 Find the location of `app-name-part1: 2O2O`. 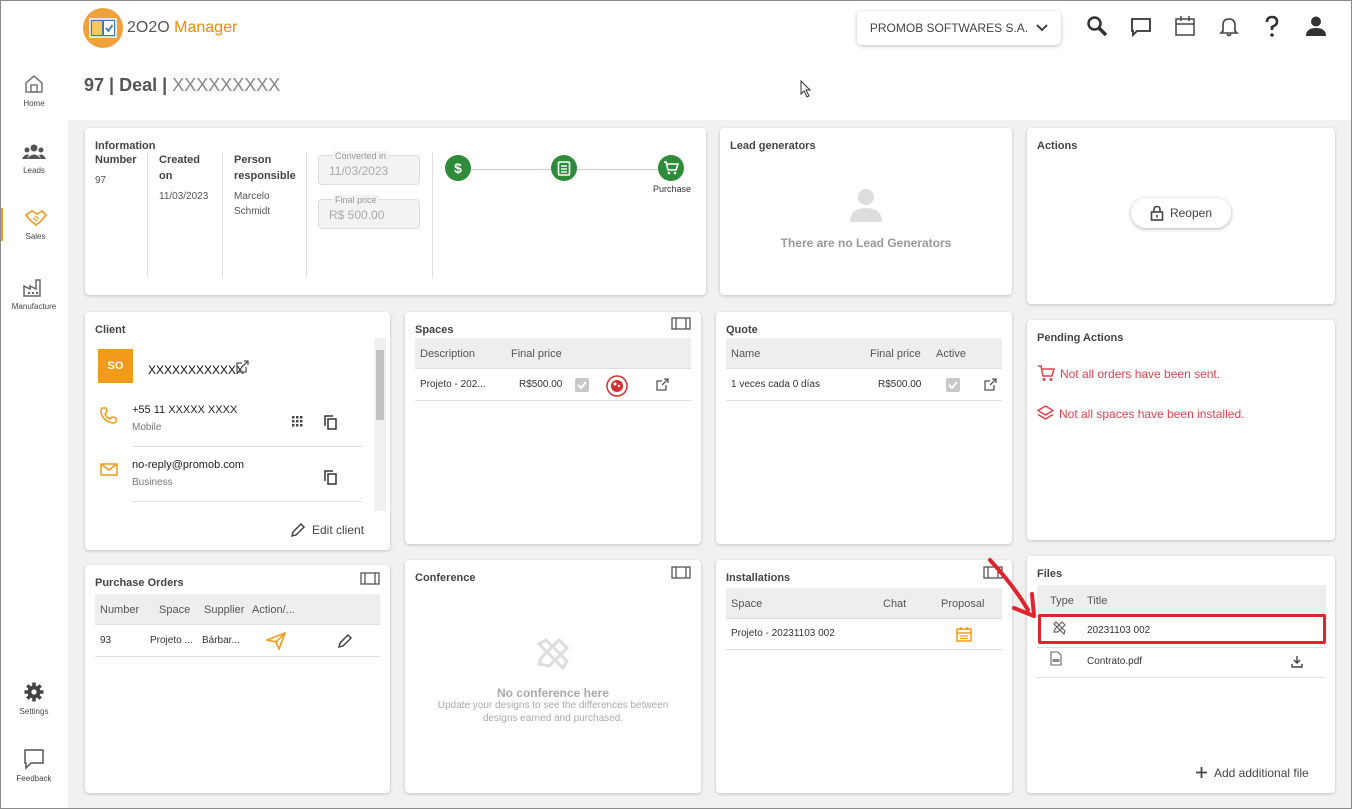

app-name-part1: 2O2O is located at coordinates (148, 27).